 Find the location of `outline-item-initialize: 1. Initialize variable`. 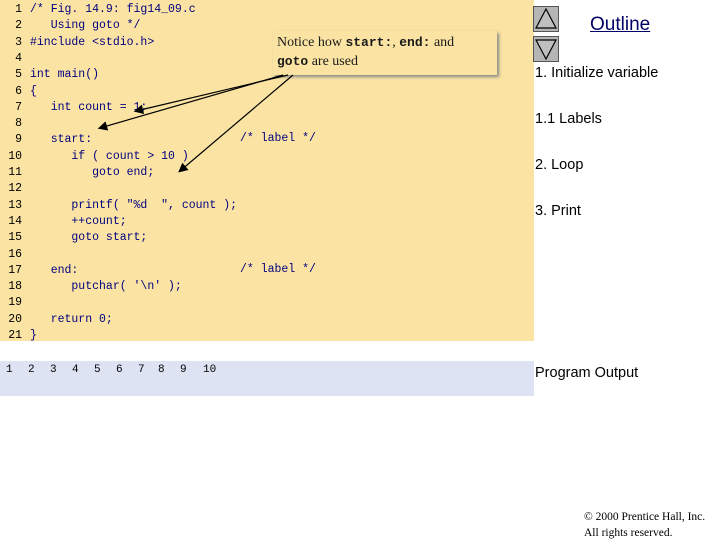

outline-item-initialize: 1. Initialize variable is located at coordinates (596, 73).